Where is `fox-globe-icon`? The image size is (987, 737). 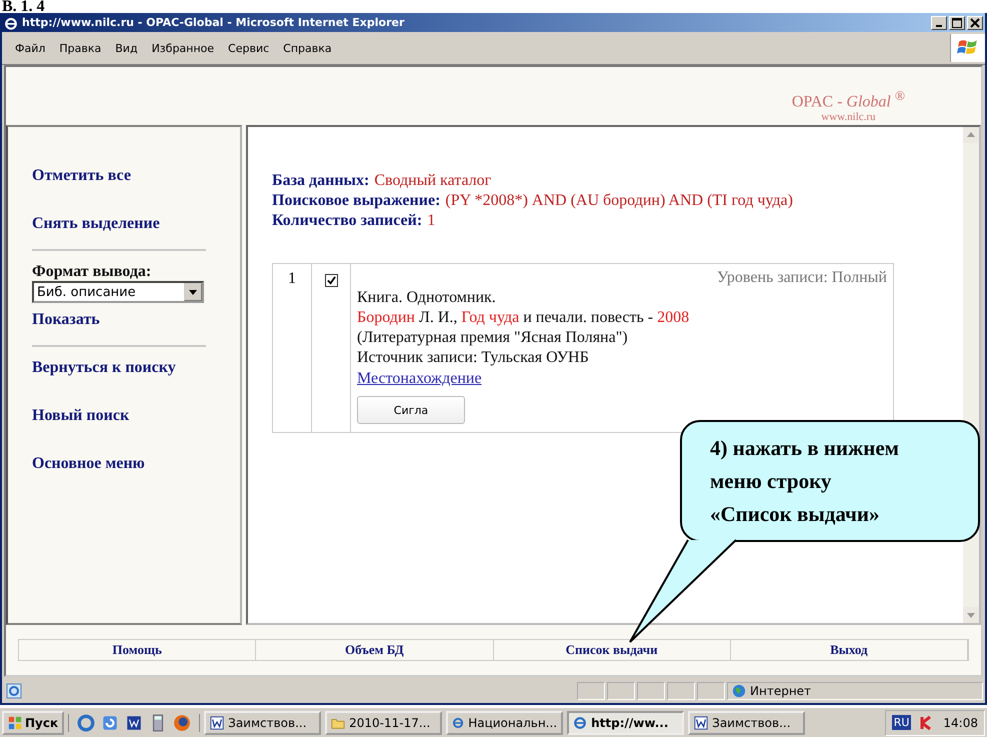 fox-globe-icon is located at coordinates (182, 723).